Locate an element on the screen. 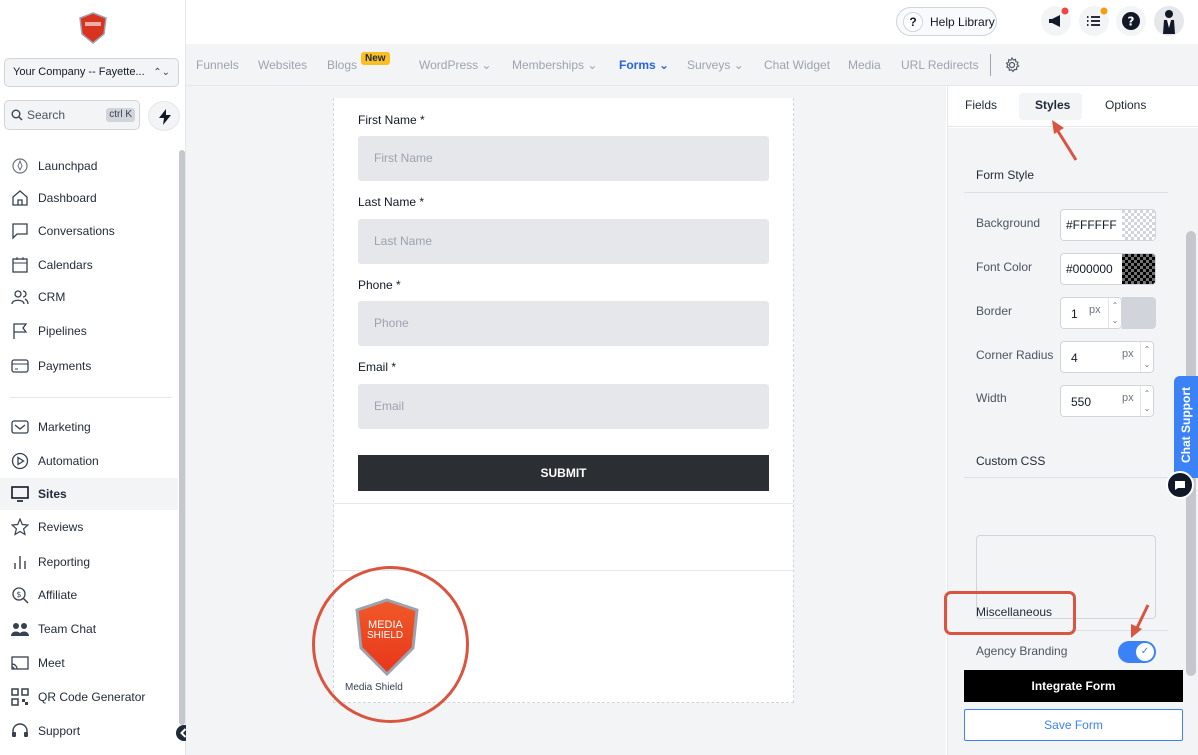  submit-button: SUBMIT is located at coordinates (563, 473).